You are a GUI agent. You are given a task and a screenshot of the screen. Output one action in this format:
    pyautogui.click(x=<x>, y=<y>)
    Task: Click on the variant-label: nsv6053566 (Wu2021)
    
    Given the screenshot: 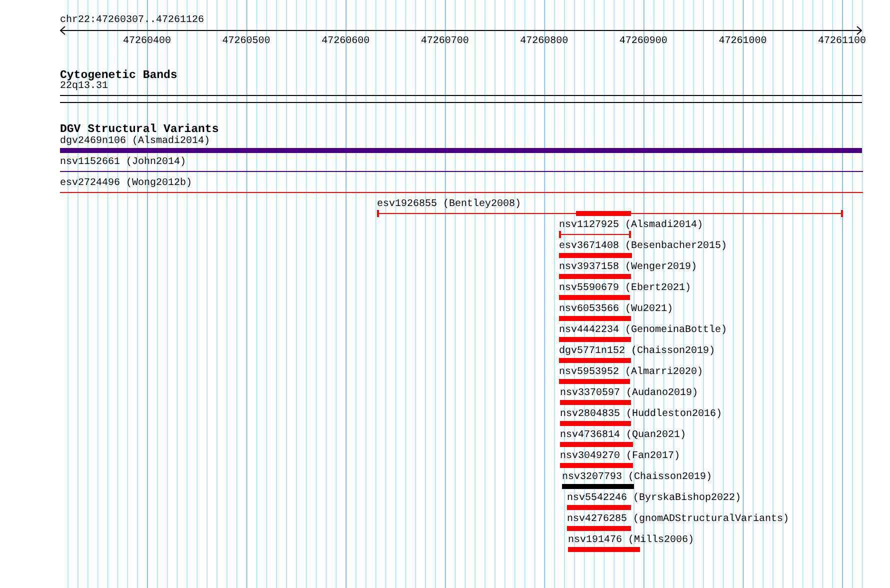 What is the action you would take?
    pyautogui.click(x=616, y=309)
    